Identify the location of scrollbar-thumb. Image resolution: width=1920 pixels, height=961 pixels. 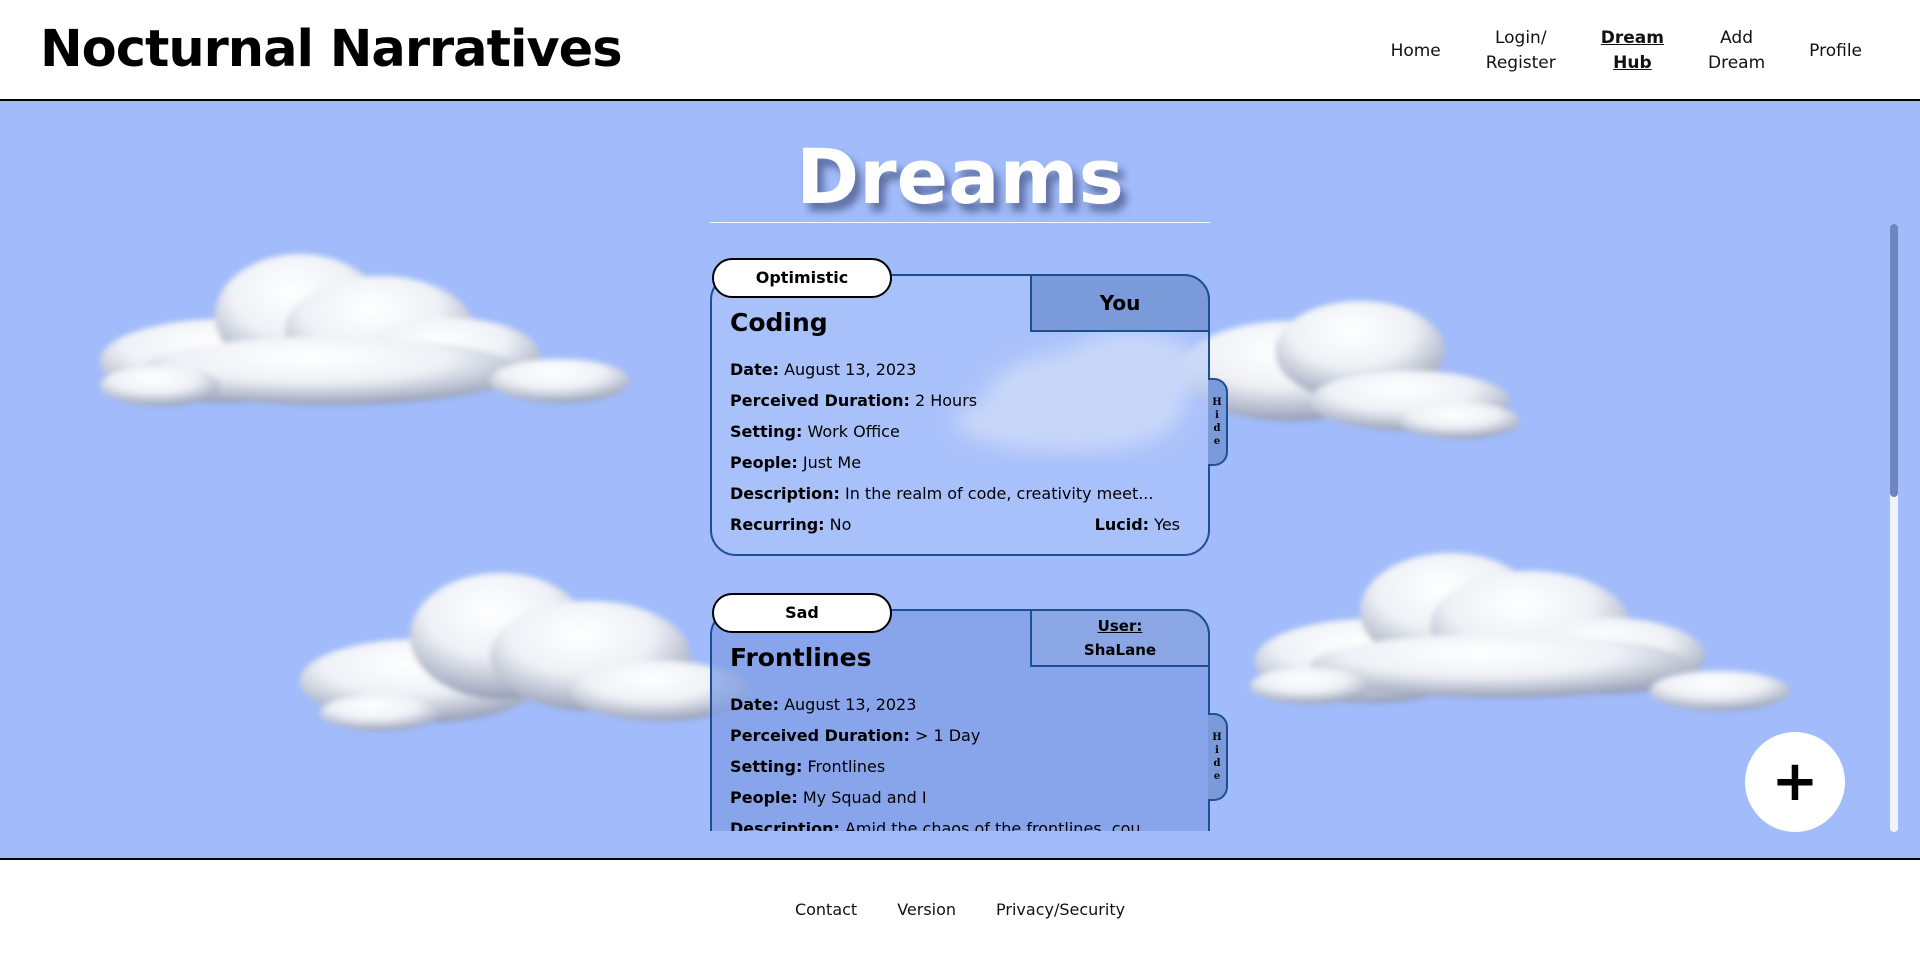
(1894, 360).